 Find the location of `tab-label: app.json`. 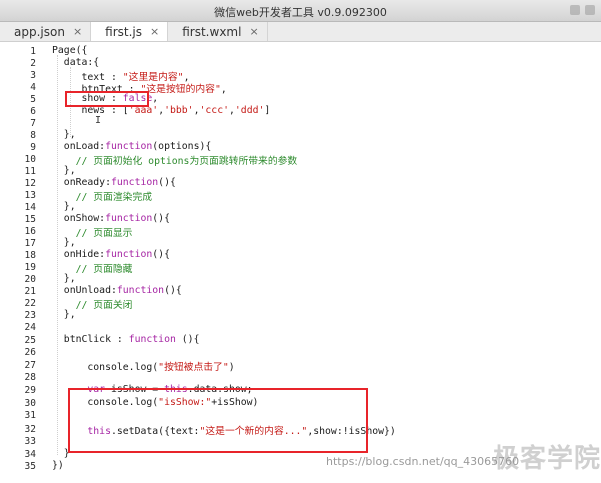

tab-label: app.json is located at coordinates (39, 31).